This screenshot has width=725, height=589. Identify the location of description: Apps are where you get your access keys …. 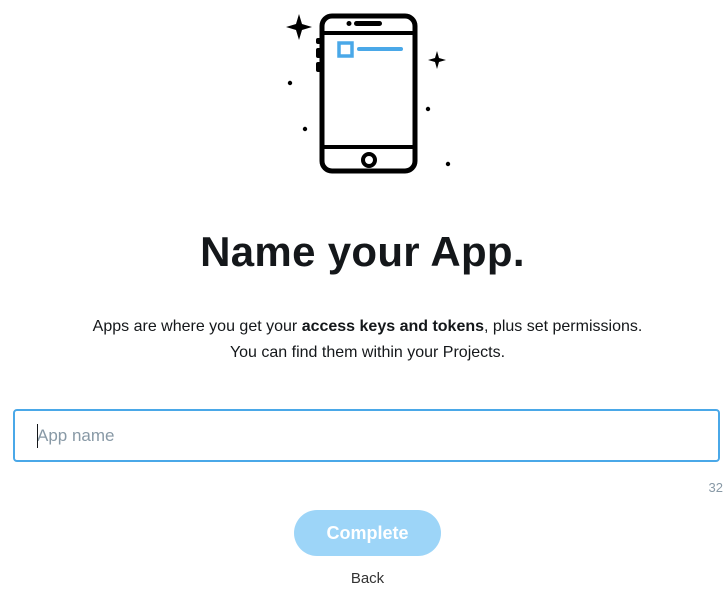
(362, 340).